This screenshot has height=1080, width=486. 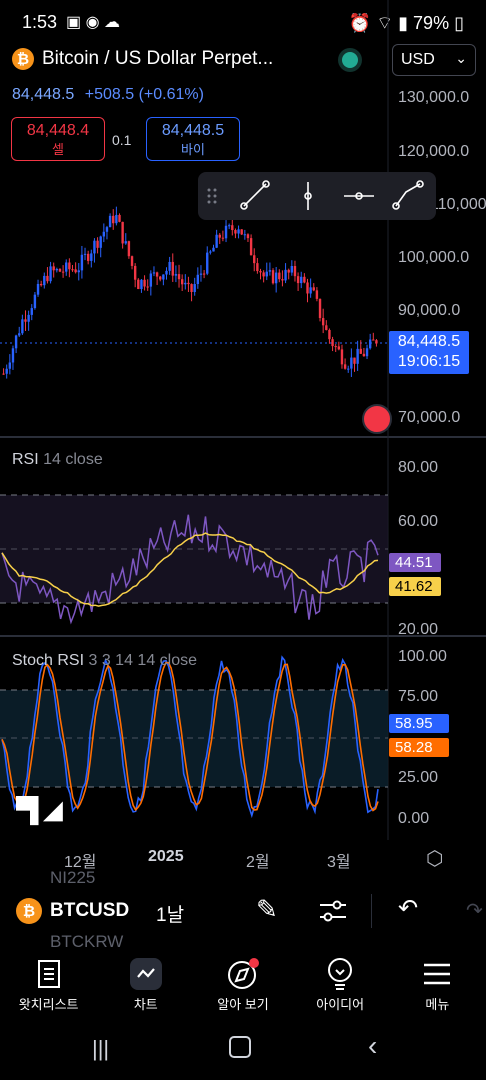 I want to click on lightbulb-icon, so click(x=340, y=974).